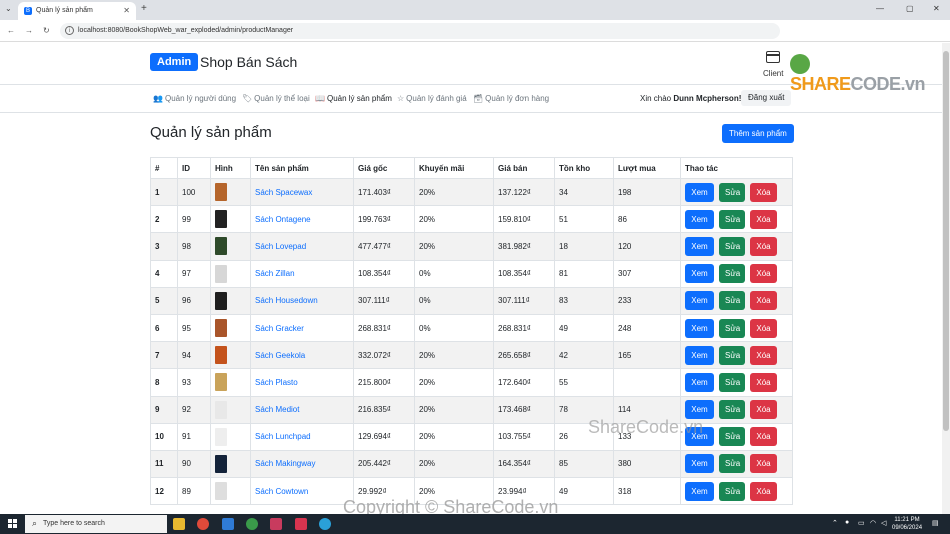 This screenshot has width=950, height=534. Describe the element at coordinates (8, 8) in the screenshot. I see `tab-search-icon: ⌄` at that location.